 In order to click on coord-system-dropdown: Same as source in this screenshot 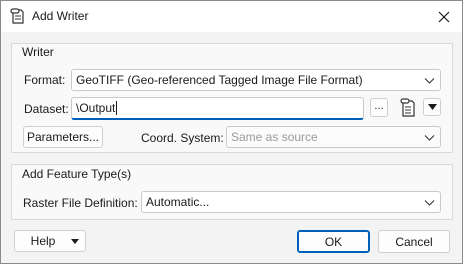, I will do `click(333, 137)`.